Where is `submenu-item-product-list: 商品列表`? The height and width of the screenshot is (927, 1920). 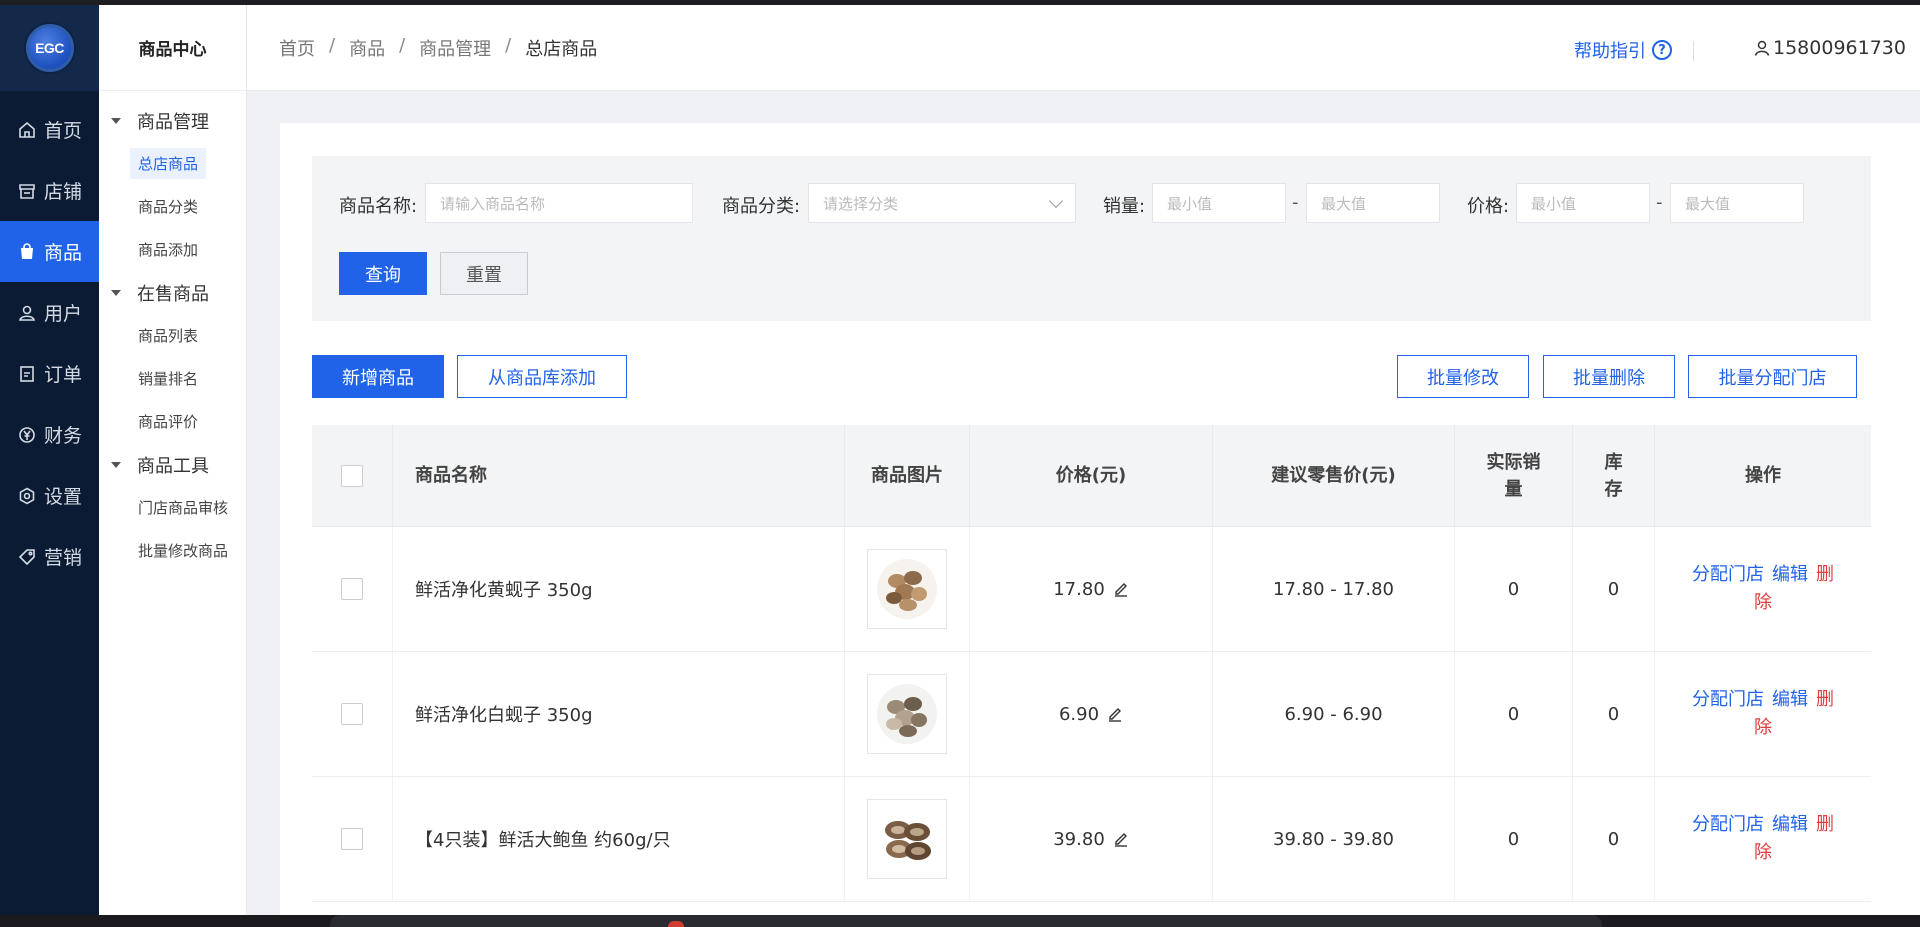
submenu-item-product-list: 商品列表 is located at coordinates (172, 335).